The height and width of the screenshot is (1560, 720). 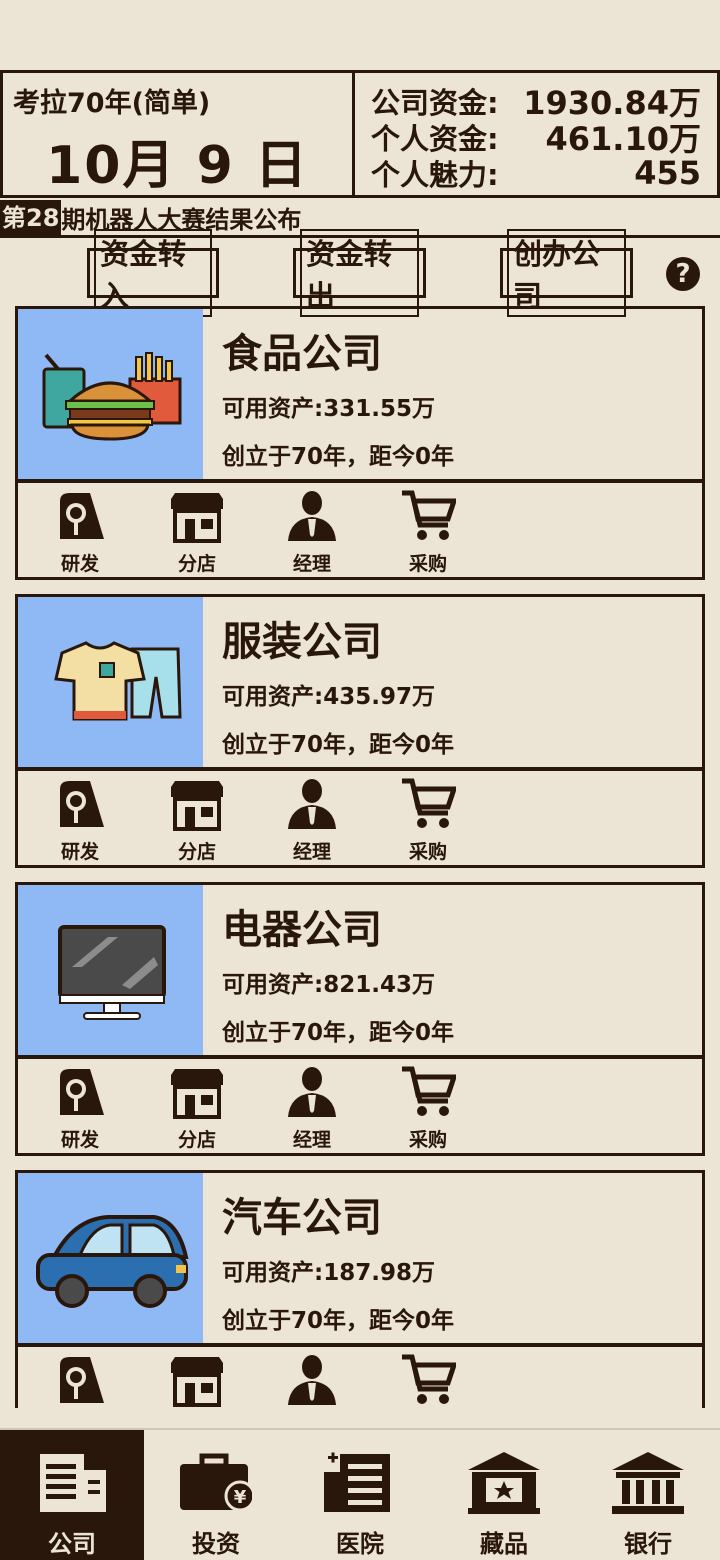 I want to click on purchase-button, so click(x=428, y=1379).